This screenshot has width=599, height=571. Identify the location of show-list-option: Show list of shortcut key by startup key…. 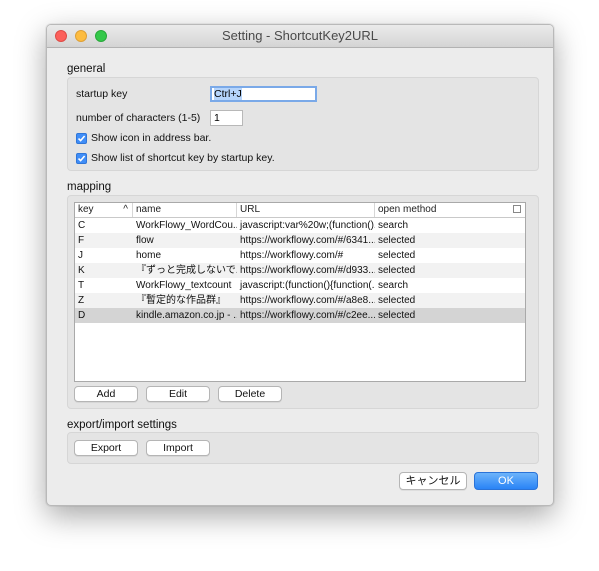
(175, 158).